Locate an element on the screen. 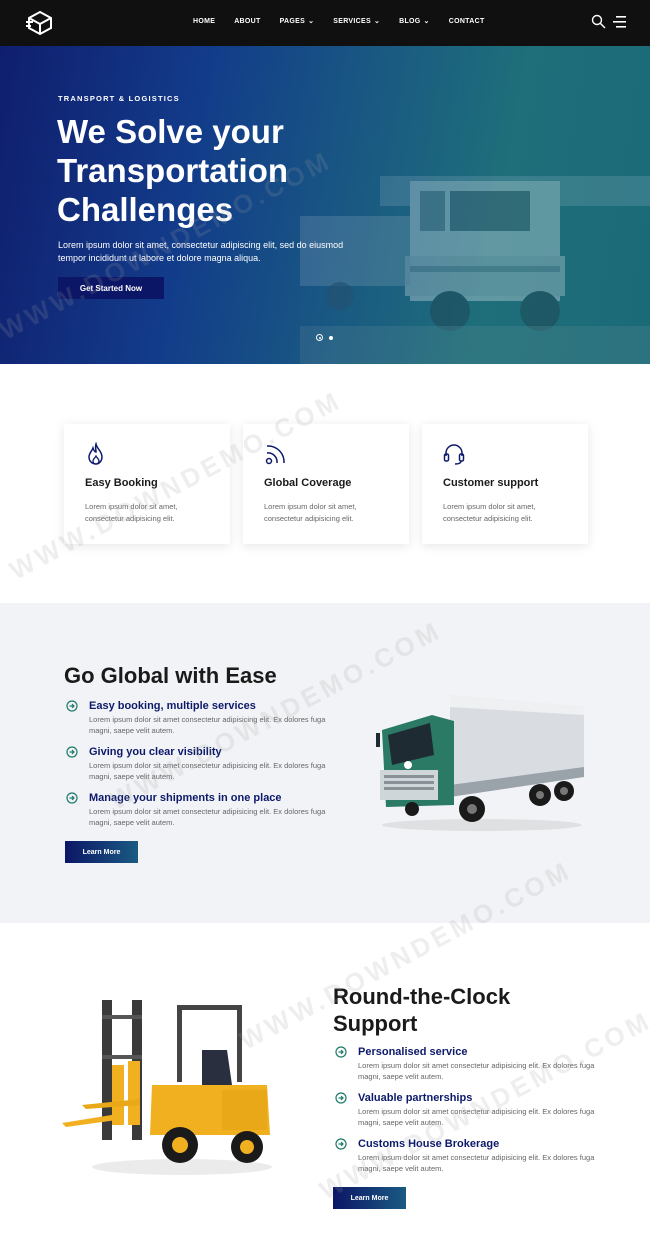 The width and height of the screenshot is (650, 1253). nav-item-label: ABOUT is located at coordinates (247, 21).